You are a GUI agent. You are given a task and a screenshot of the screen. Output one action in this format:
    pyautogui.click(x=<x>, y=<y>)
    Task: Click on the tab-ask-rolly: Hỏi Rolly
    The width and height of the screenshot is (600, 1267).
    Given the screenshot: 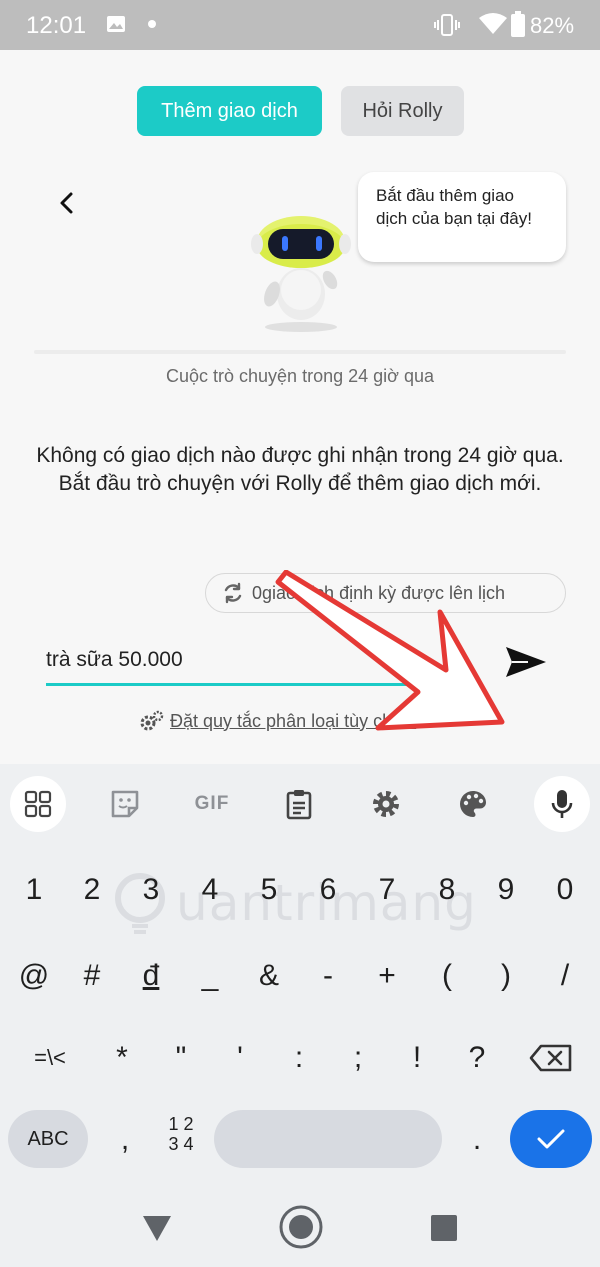 What is the action you would take?
    pyautogui.click(x=402, y=111)
    